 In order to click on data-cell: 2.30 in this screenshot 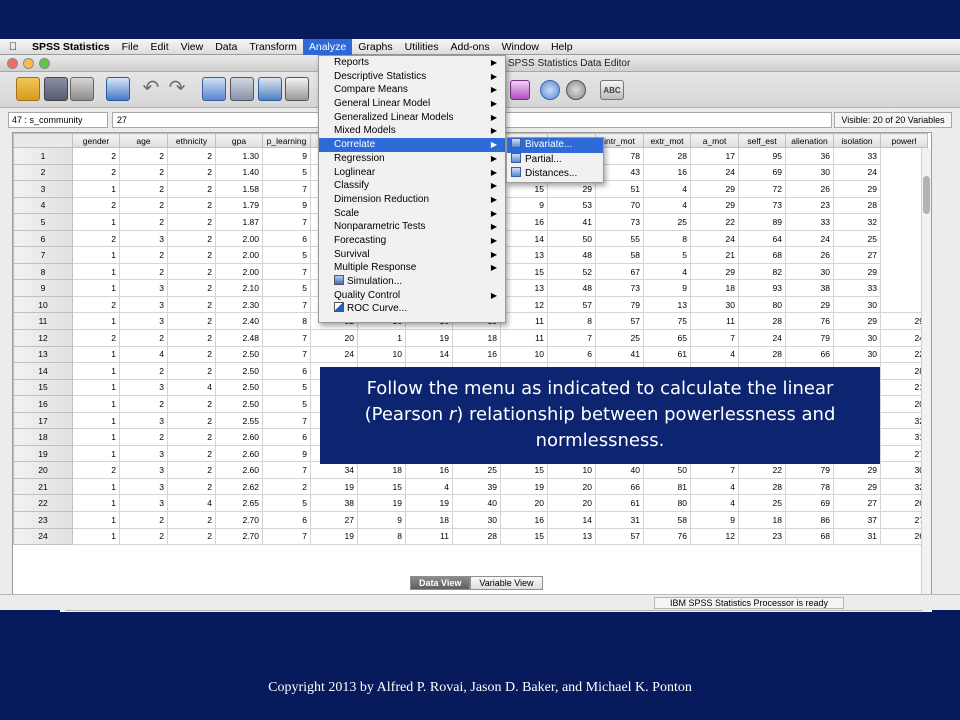, I will do `click(239, 304)`.